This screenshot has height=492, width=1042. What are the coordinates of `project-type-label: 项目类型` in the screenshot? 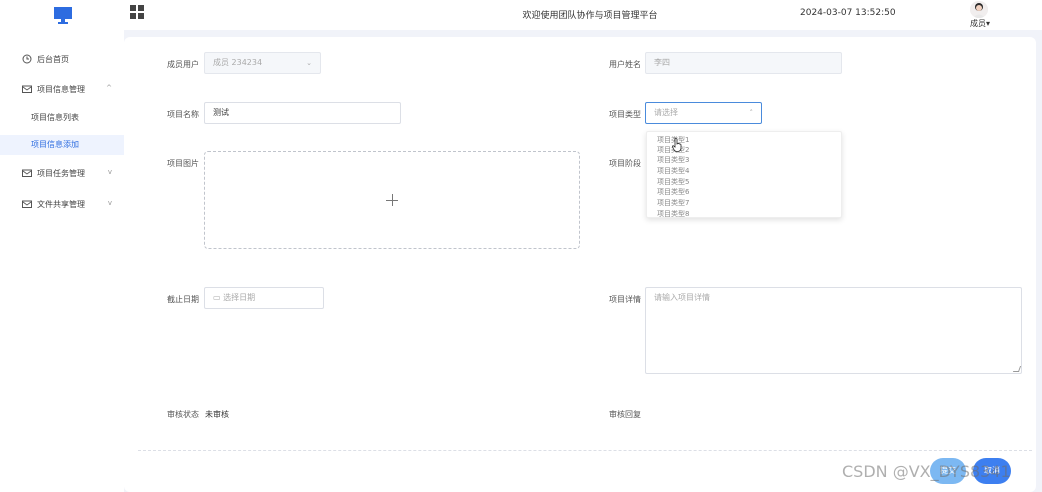 It's located at (625, 114).